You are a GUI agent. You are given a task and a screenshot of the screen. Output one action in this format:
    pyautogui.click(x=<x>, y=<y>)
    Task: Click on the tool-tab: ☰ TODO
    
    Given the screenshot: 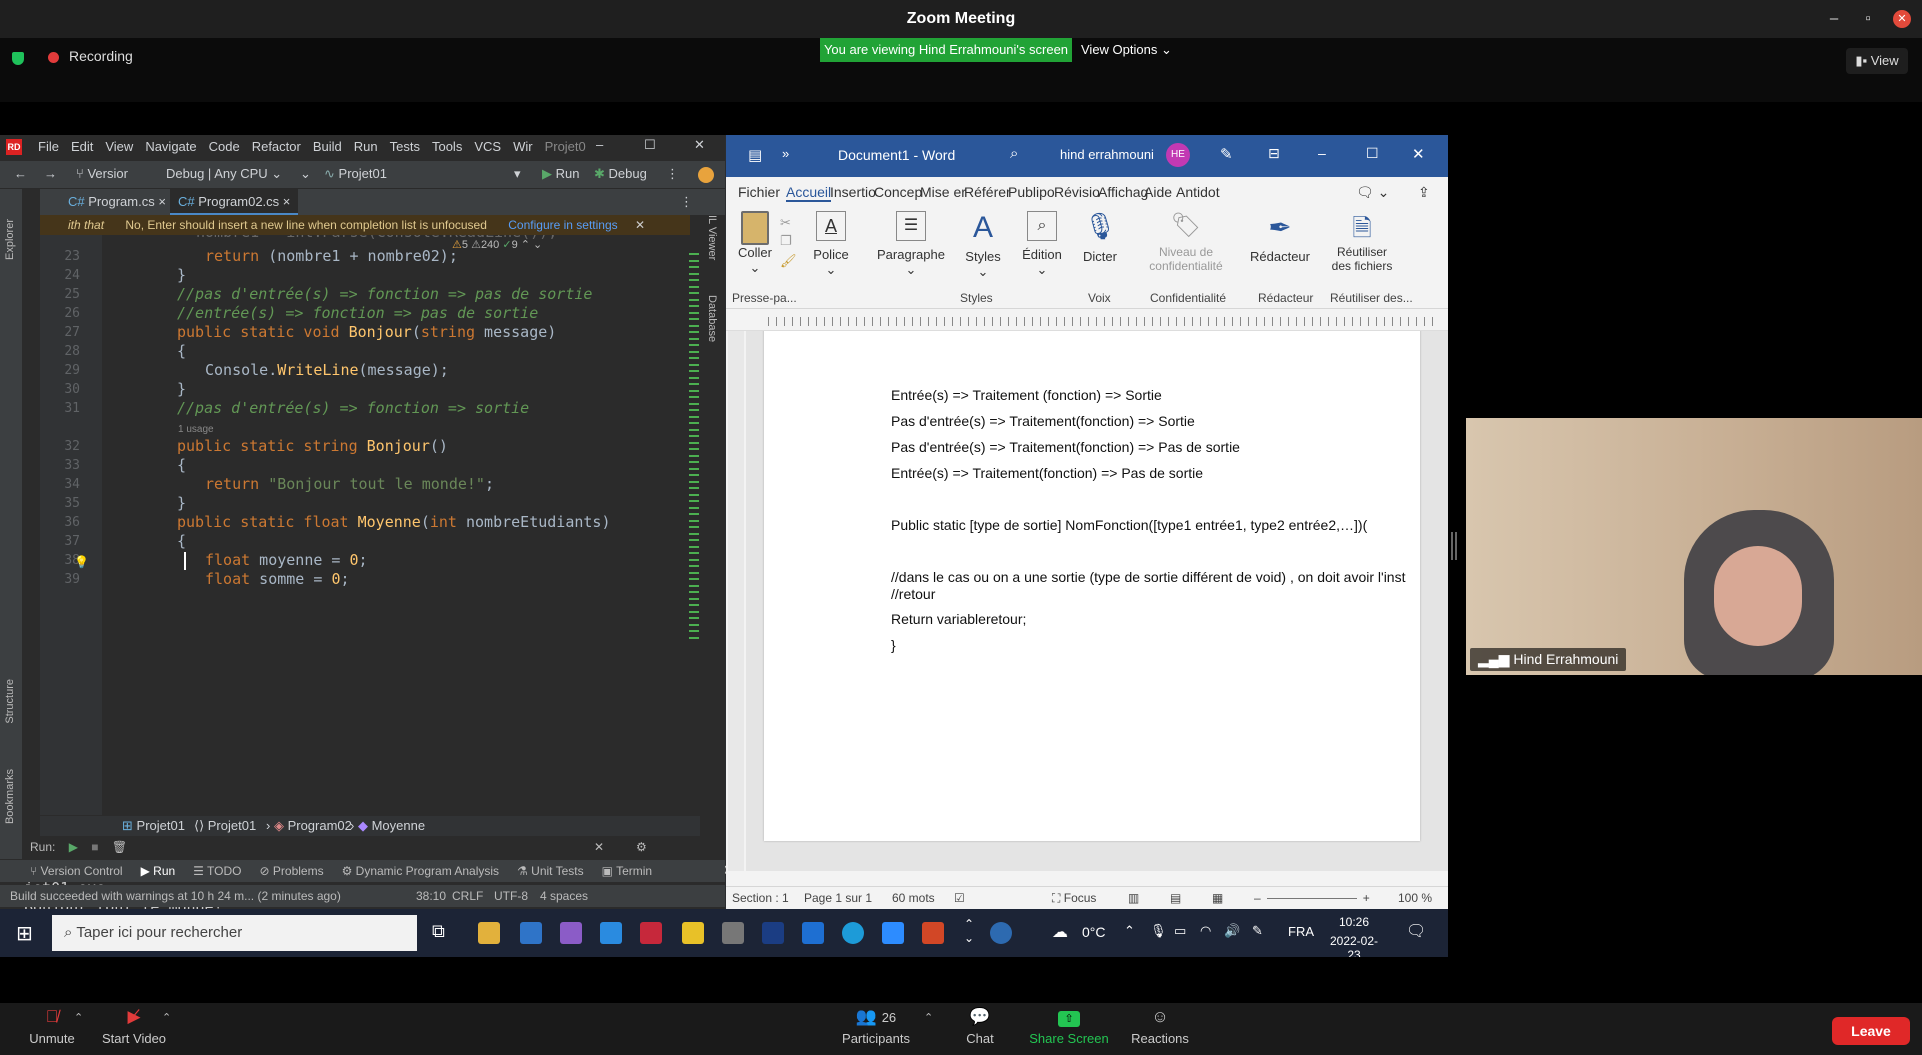 What is the action you would take?
    pyautogui.click(x=217, y=871)
    